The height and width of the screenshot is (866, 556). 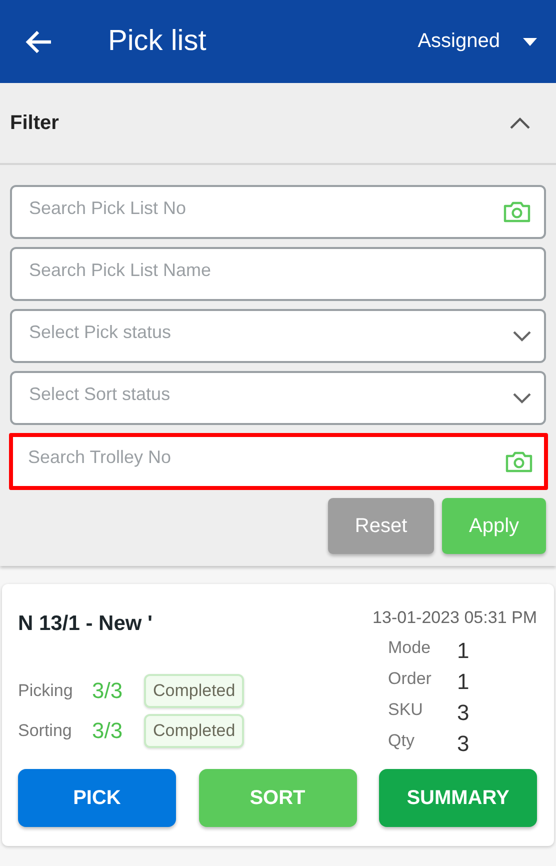 What do you see at coordinates (459, 41) in the screenshot?
I see `status-dropdown: Assigned` at bounding box center [459, 41].